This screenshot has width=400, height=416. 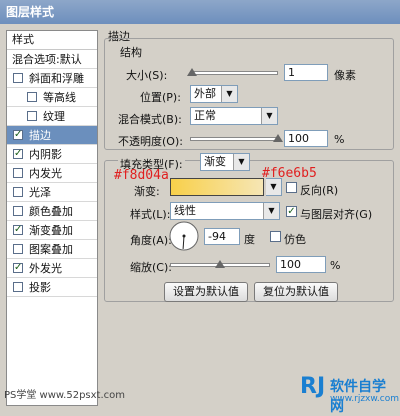 What do you see at coordinates (59, 97) in the screenshot?
I see `style-item-label: 等高线` at bounding box center [59, 97].